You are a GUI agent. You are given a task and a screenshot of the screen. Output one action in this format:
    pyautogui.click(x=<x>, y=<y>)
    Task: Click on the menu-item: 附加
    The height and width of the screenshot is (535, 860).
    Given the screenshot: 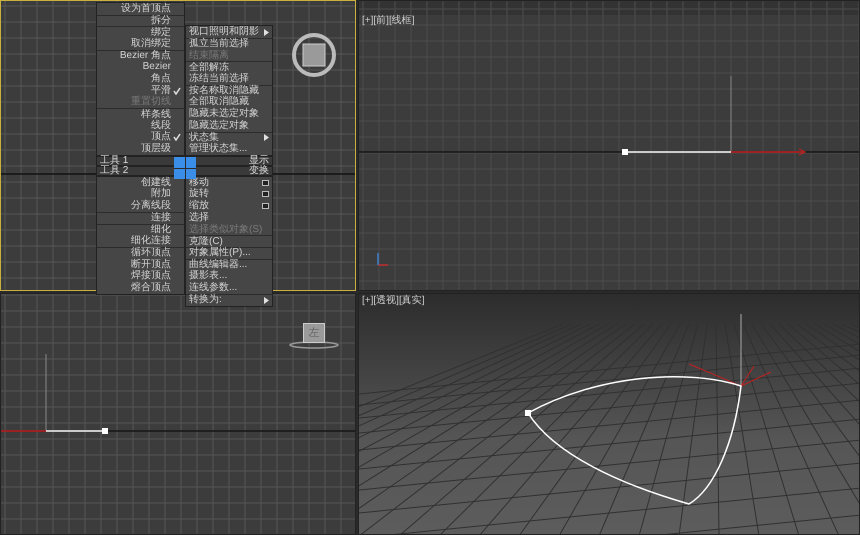 What is the action you would take?
    pyautogui.click(x=140, y=194)
    